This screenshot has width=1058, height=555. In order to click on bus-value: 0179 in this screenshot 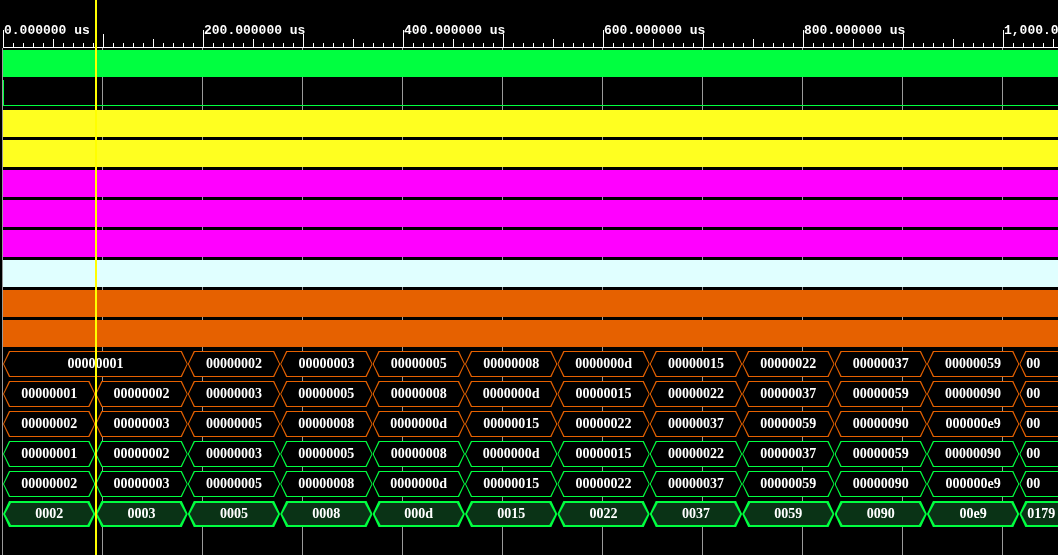, I will do `click(1038, 514)`.